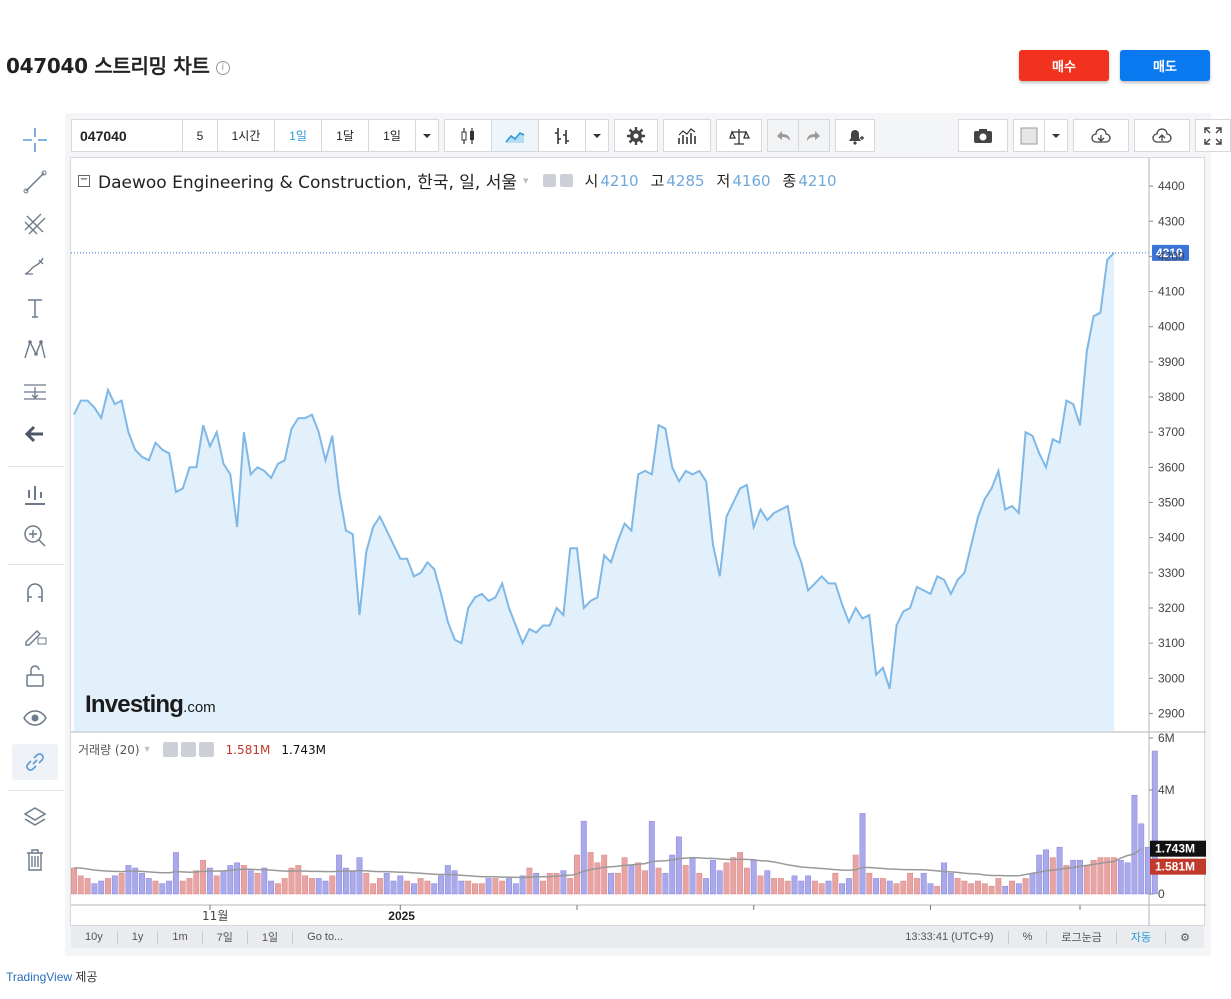  I want to click on pattern-icon, so click(35, 350).